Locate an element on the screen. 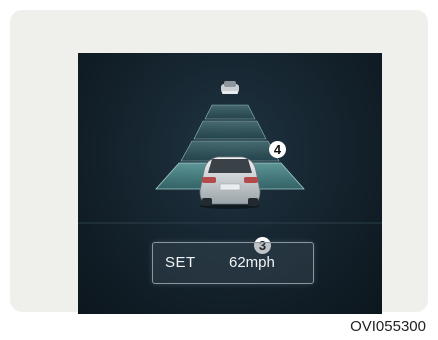  set-label: SET is located at coordinates (180, 262).